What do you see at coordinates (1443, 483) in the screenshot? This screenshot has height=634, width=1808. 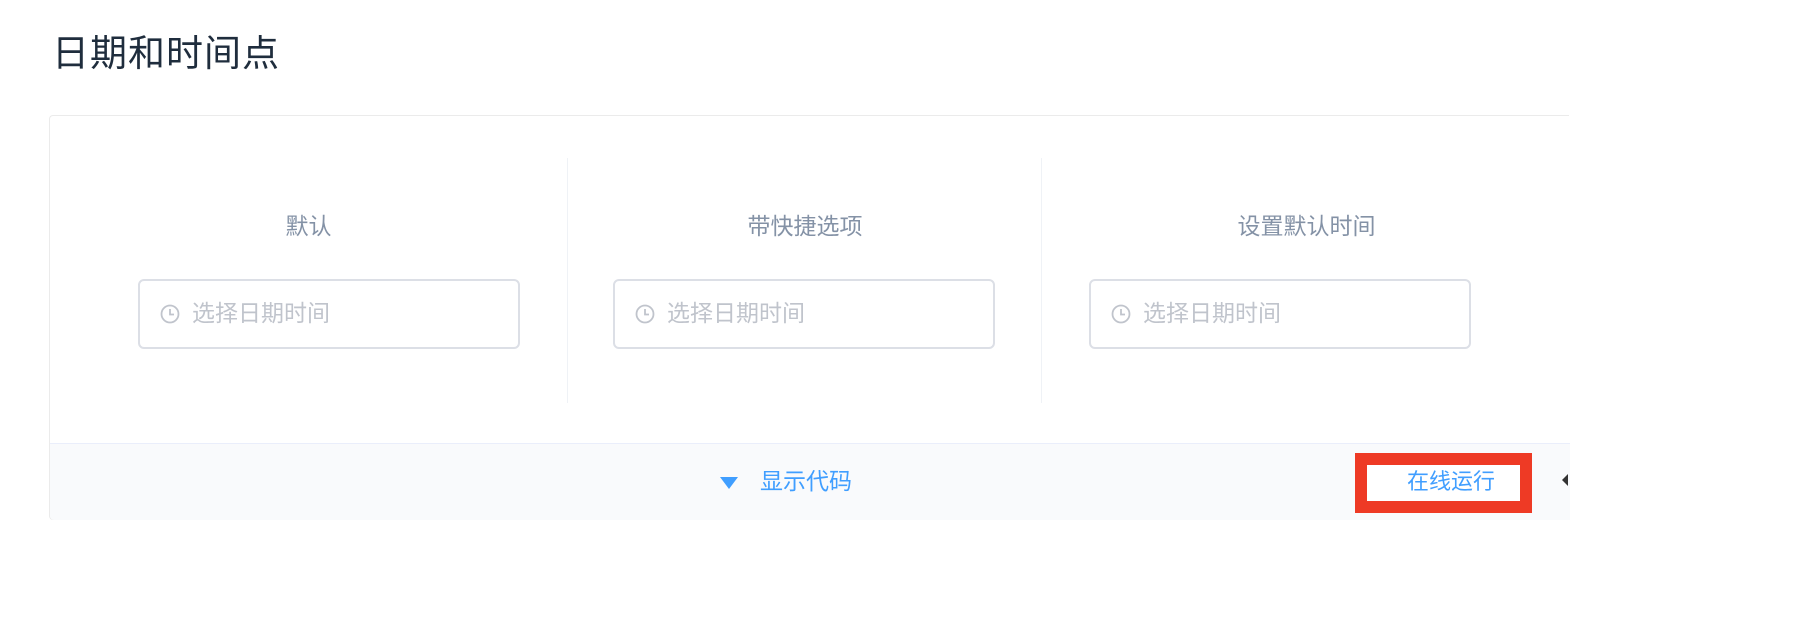 I see `run-online-button: 在线运行` at bounding box center [1443, 483].